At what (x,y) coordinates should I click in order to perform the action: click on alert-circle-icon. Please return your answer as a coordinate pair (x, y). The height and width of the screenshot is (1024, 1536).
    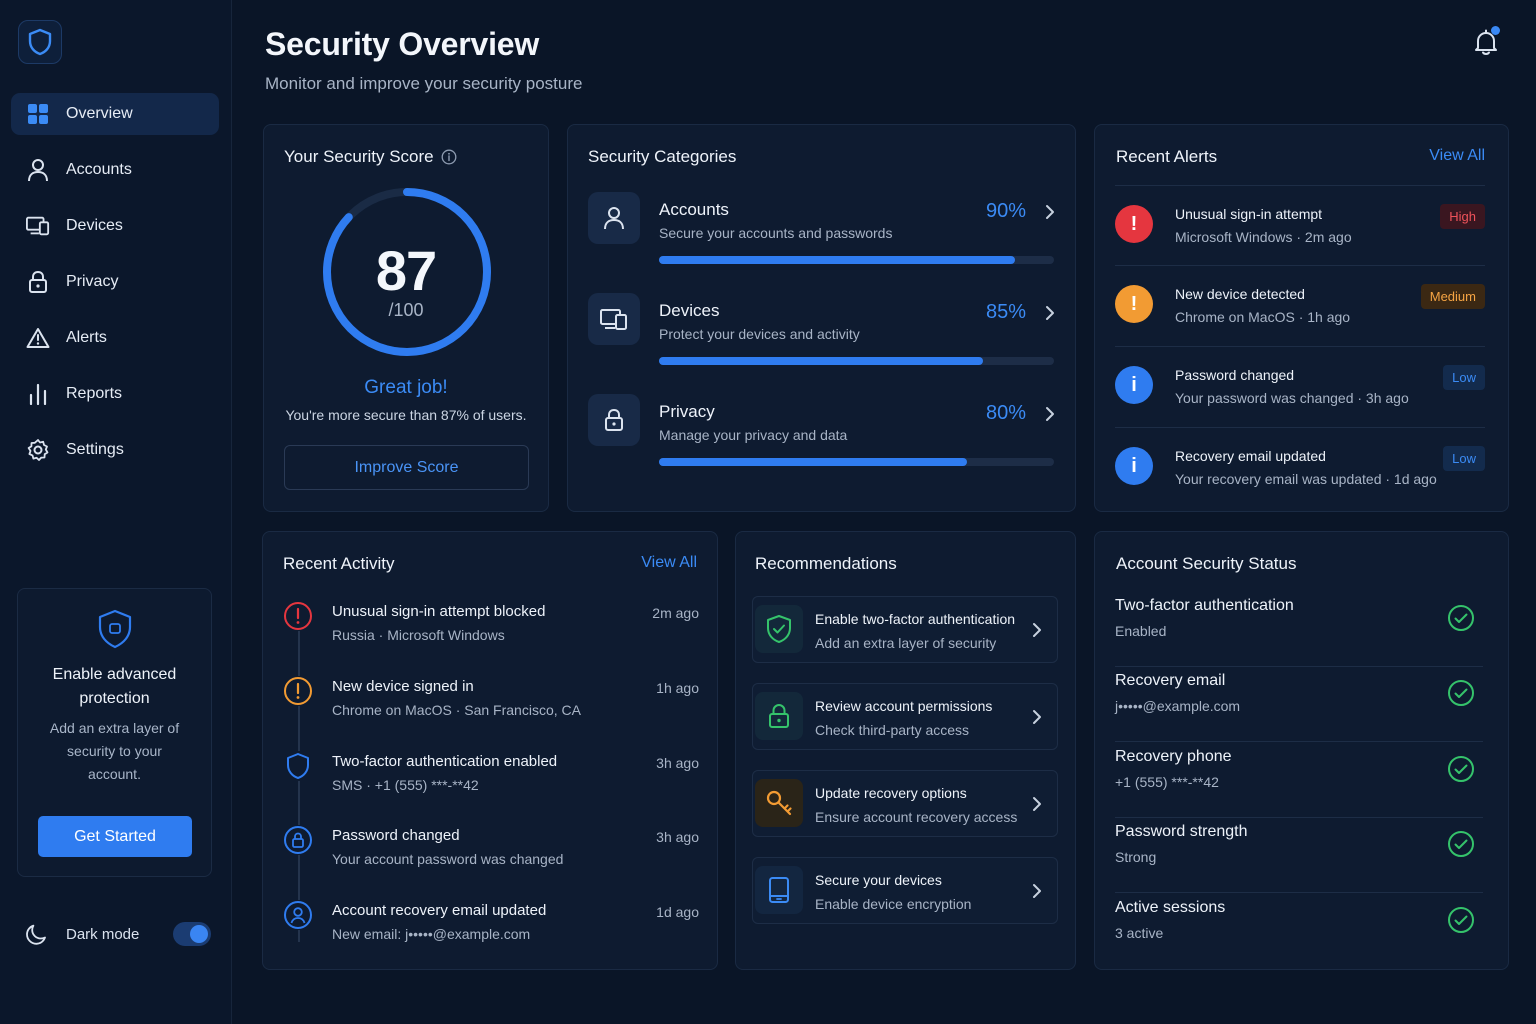
    Looking at the image, I should click on (298, 616).